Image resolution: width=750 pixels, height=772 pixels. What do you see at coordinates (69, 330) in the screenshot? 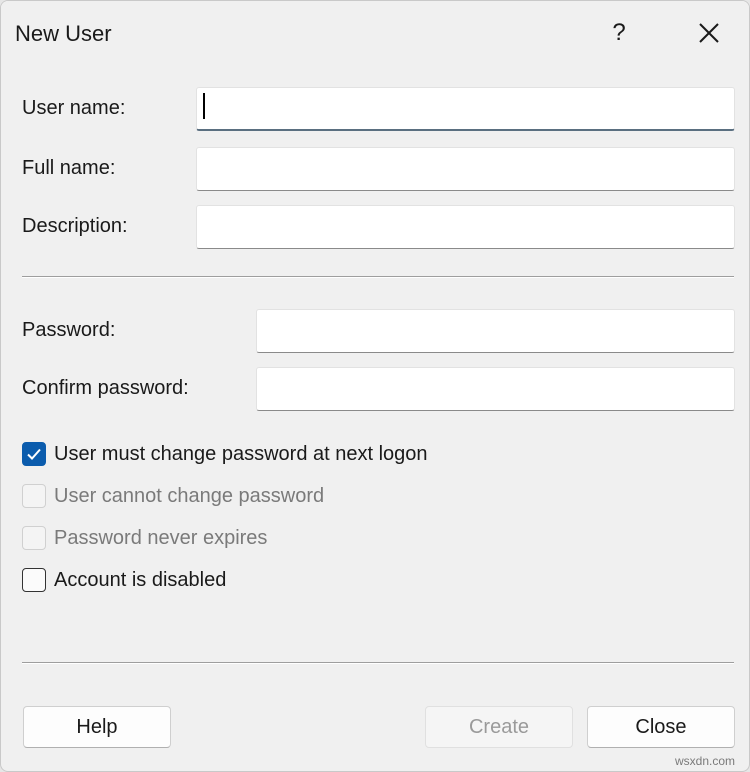
I see `password-label: Password:` at bounding box center [69, 330].